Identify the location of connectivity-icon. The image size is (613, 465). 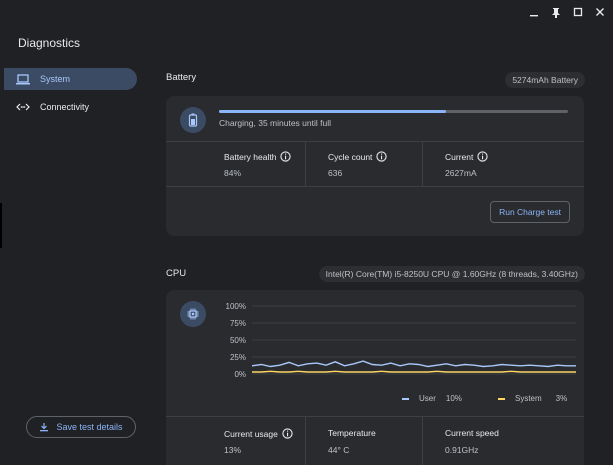
(23, 107).